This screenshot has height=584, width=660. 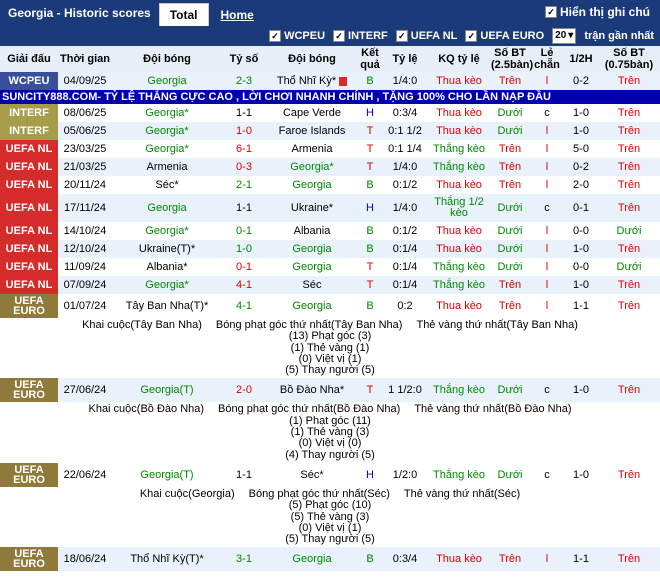 I want to click on match-score: 0-3, so click(x=244, y=167).